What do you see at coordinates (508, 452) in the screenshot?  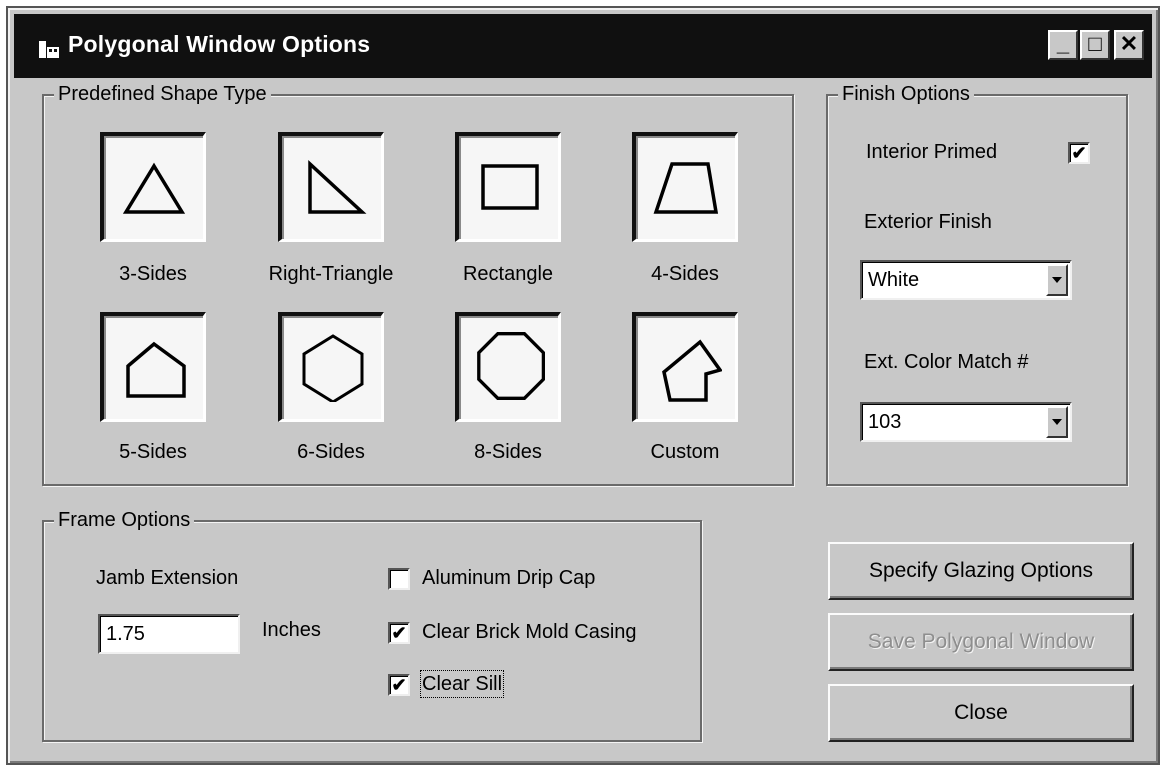 I see `shape-label-8-sides: 8-Sides` at bounding box center [508, 452].